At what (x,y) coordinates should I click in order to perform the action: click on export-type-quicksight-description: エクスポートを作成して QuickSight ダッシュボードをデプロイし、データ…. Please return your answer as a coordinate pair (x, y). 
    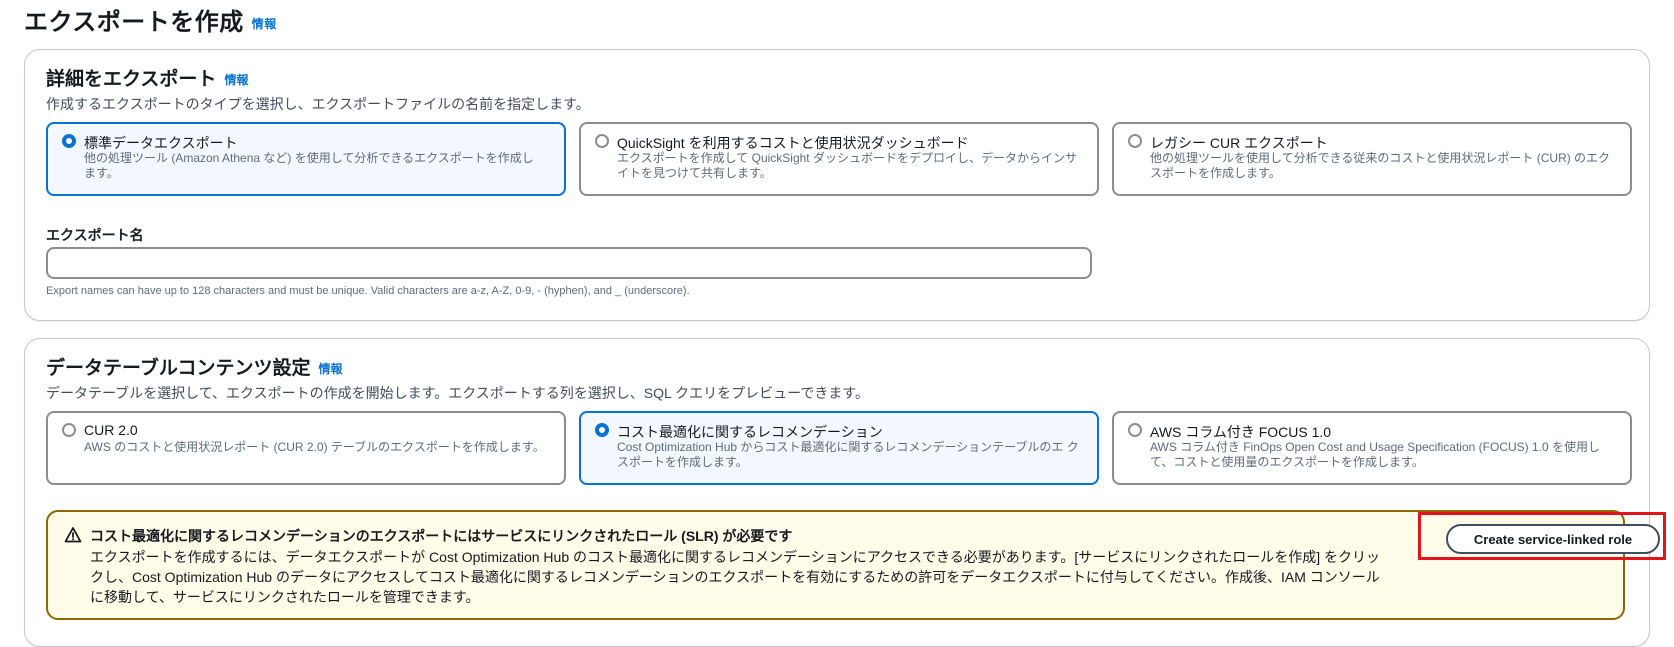
    Looking at the image, I should click on (847, 165).